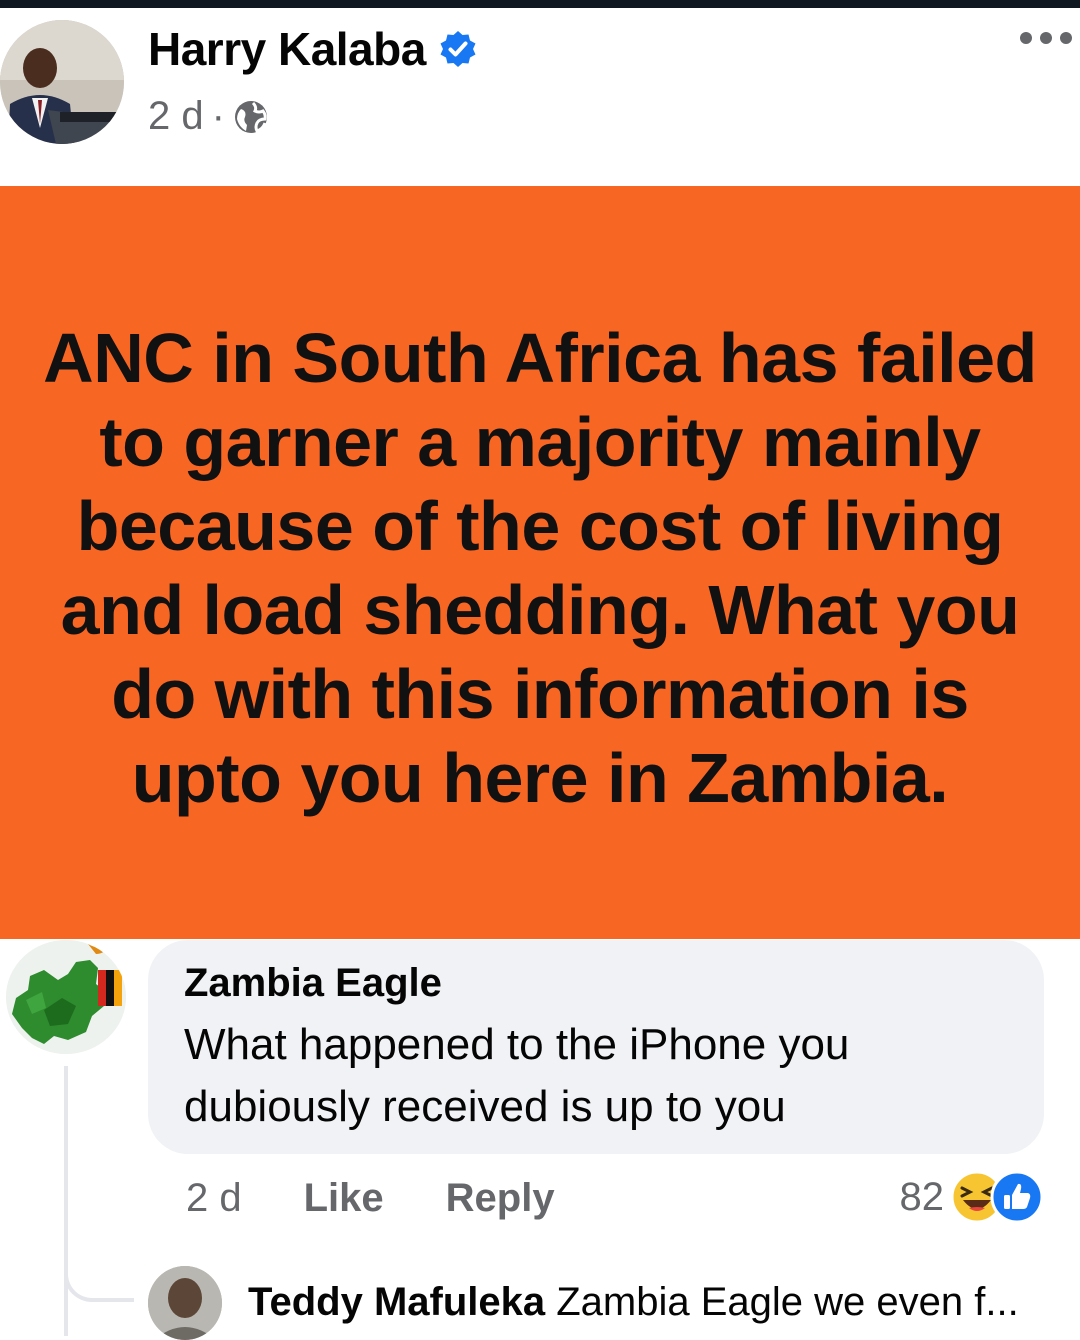  I want to click on like-button: Like, so click(344, 1198).